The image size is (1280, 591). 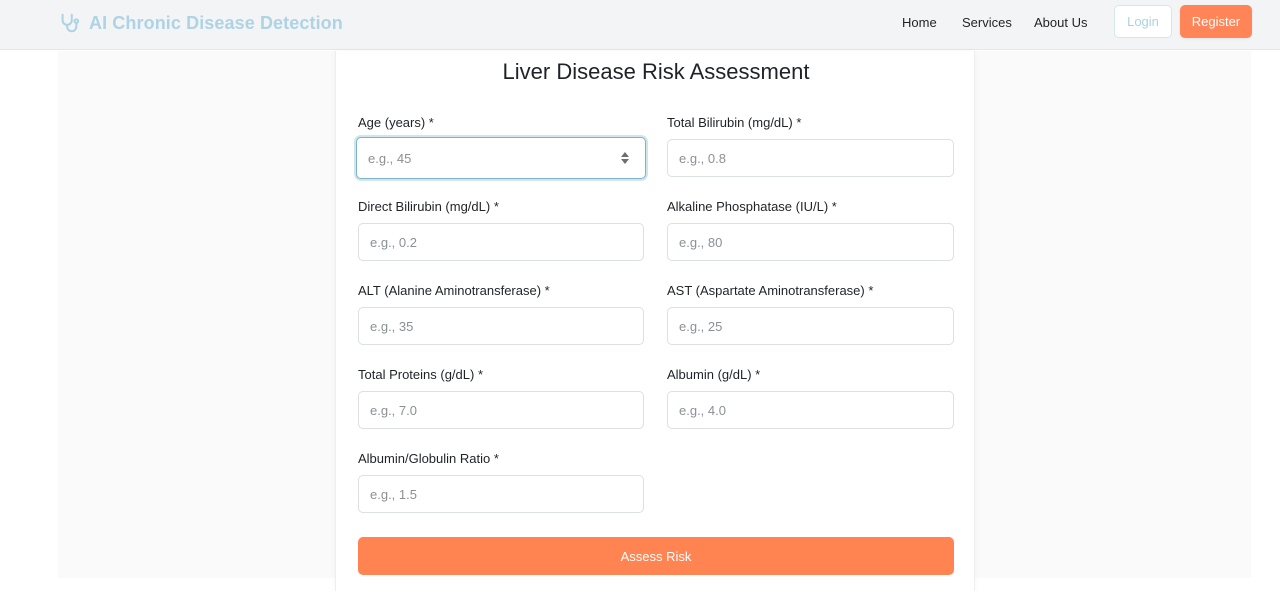 I want to click on age-label: Age (years) *, so click(x=396, y=122).